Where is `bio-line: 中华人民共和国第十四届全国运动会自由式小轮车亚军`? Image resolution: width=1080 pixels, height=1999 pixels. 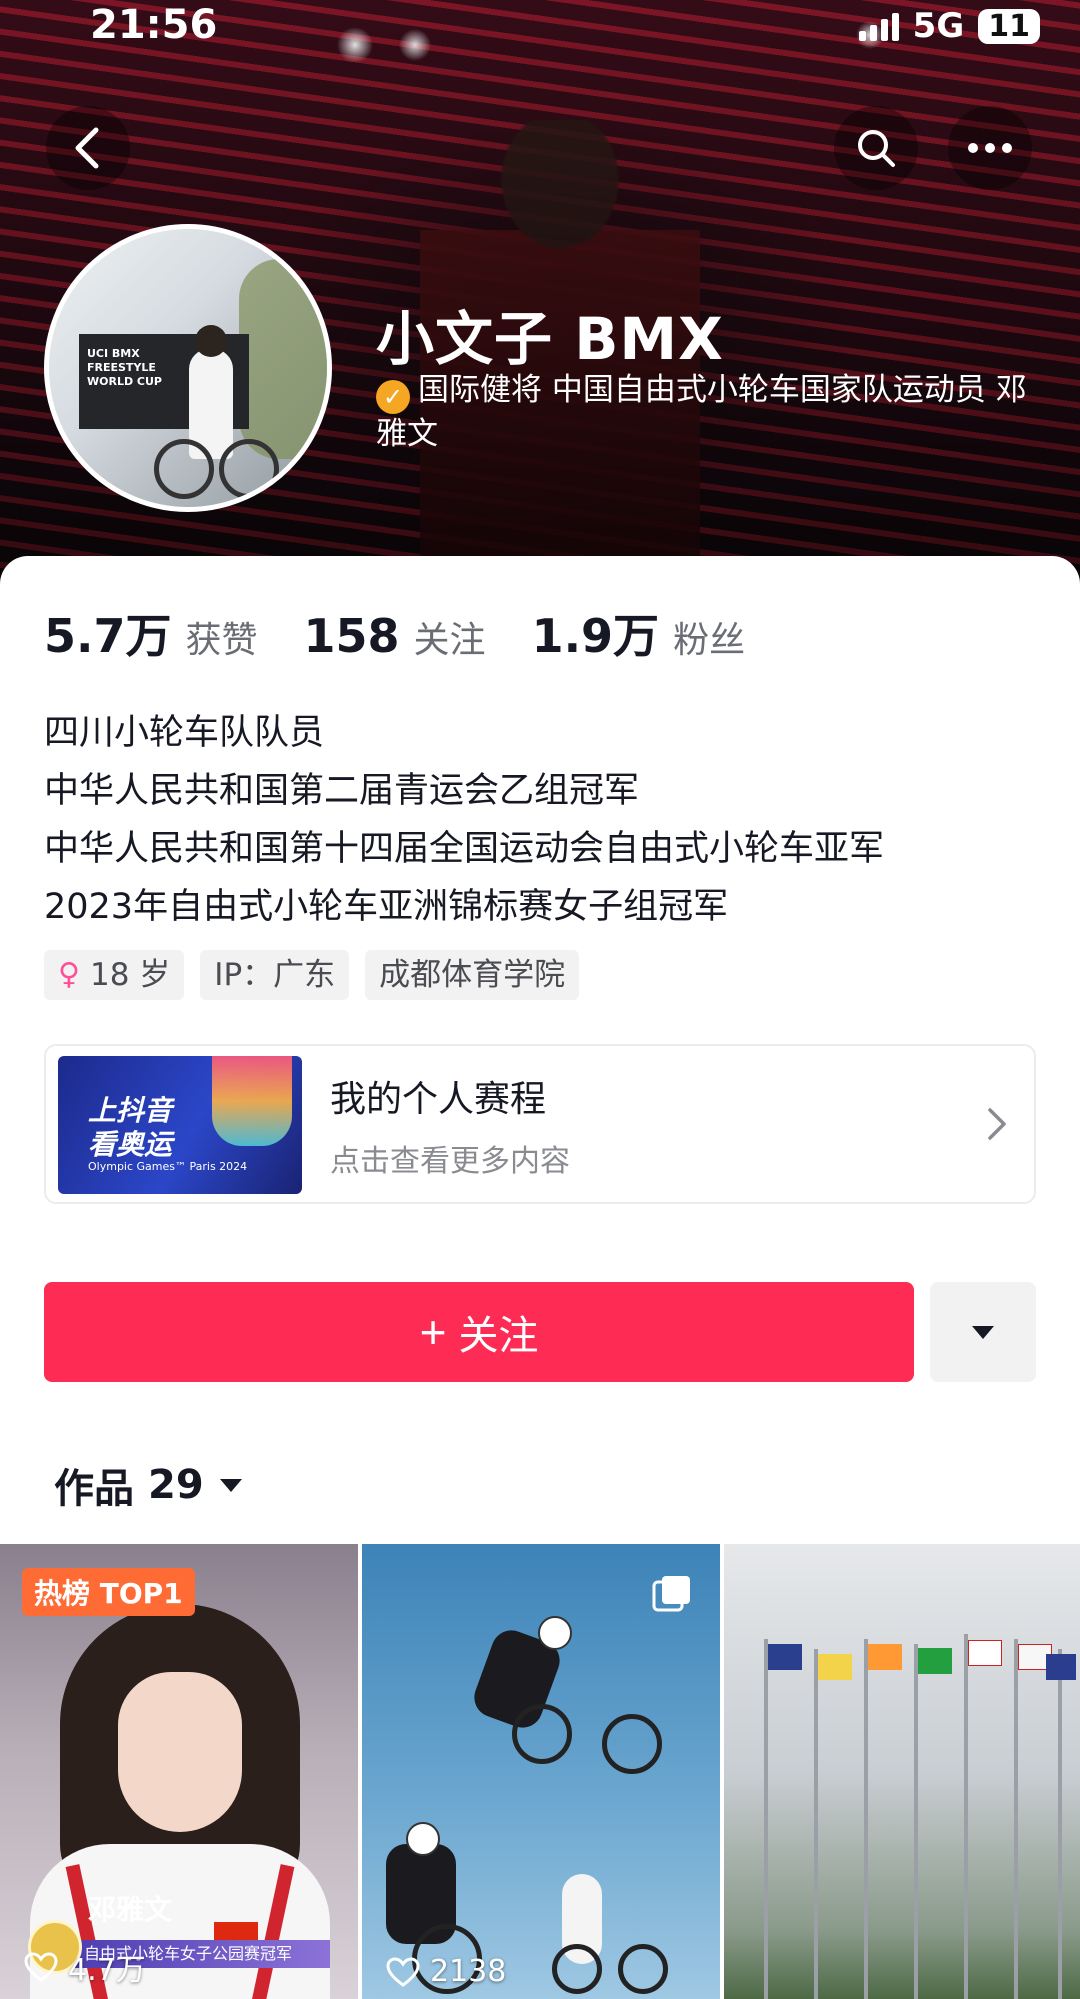
bio-line: 中华人民共和国第十四届全国运动会自由式小轮车亚军 is located at coordinates (464, 849).